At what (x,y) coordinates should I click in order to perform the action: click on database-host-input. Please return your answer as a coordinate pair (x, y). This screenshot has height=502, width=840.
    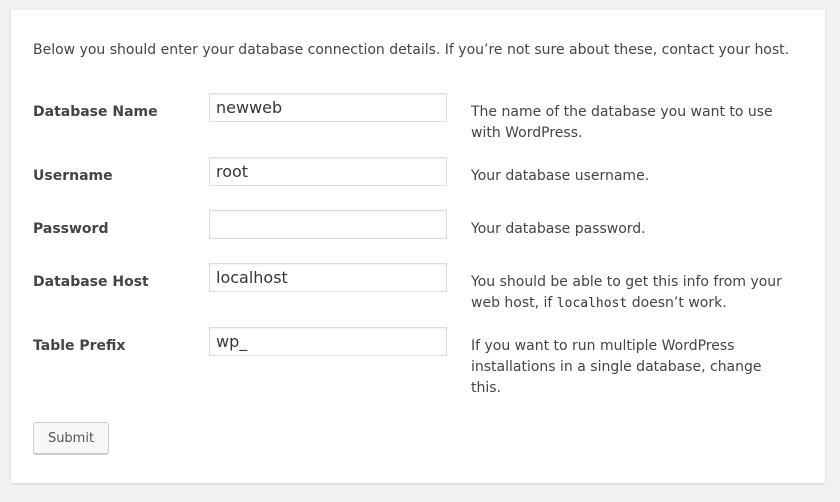
    Looking at the image, I should click on (328, 277).